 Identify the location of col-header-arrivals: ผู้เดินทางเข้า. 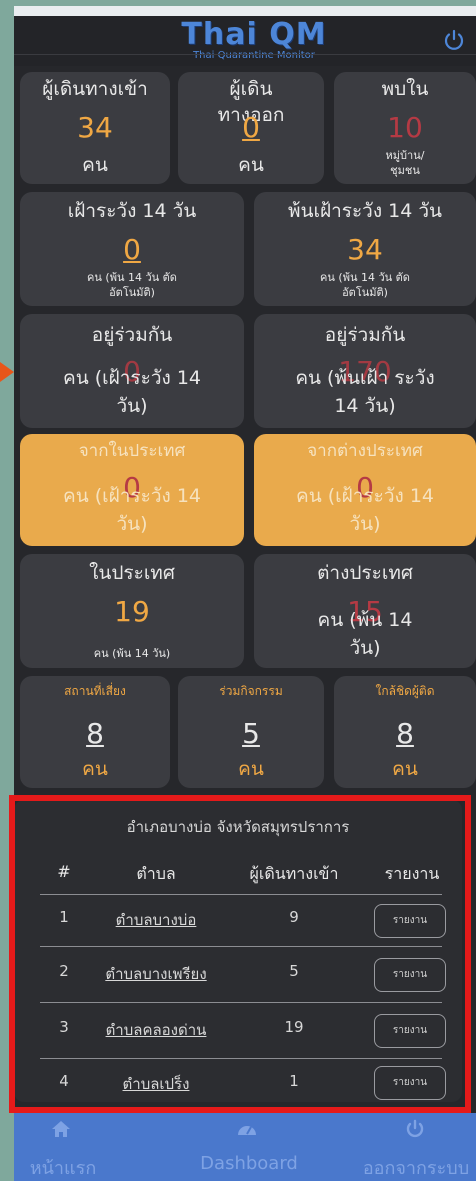
(294, 873).